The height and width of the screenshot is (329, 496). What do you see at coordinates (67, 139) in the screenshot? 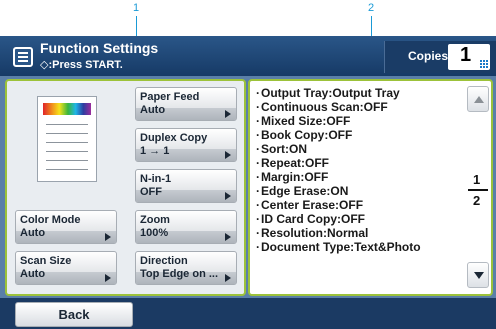
I see `document-preview` at bounding box center [67, 139].